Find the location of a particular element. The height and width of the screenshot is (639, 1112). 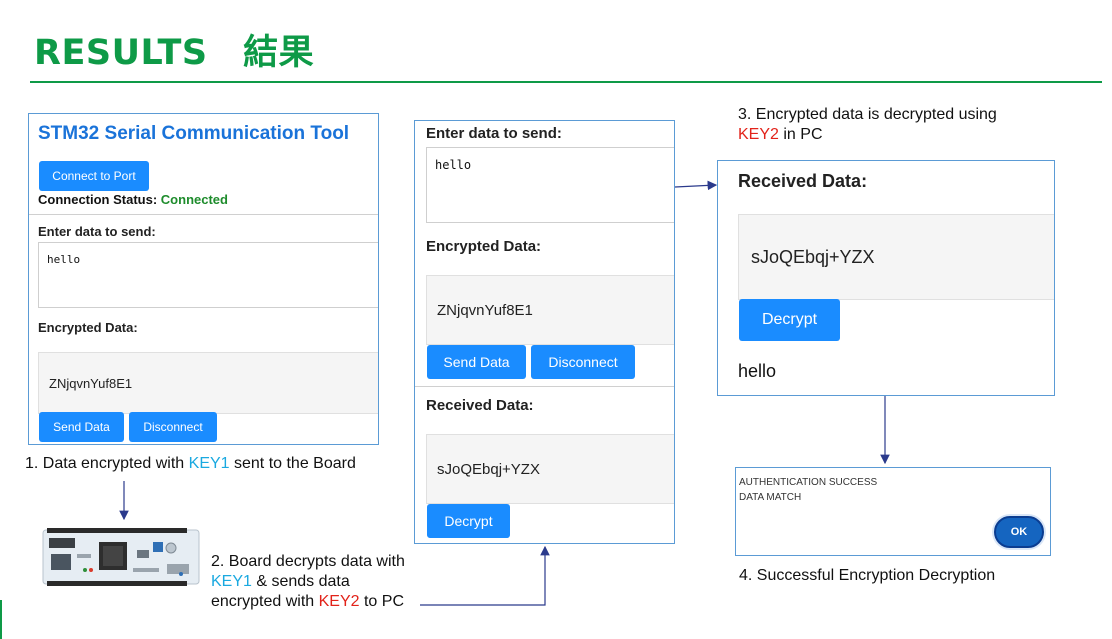

caption-text: sent to the Board is located at coordinates (292, 463).